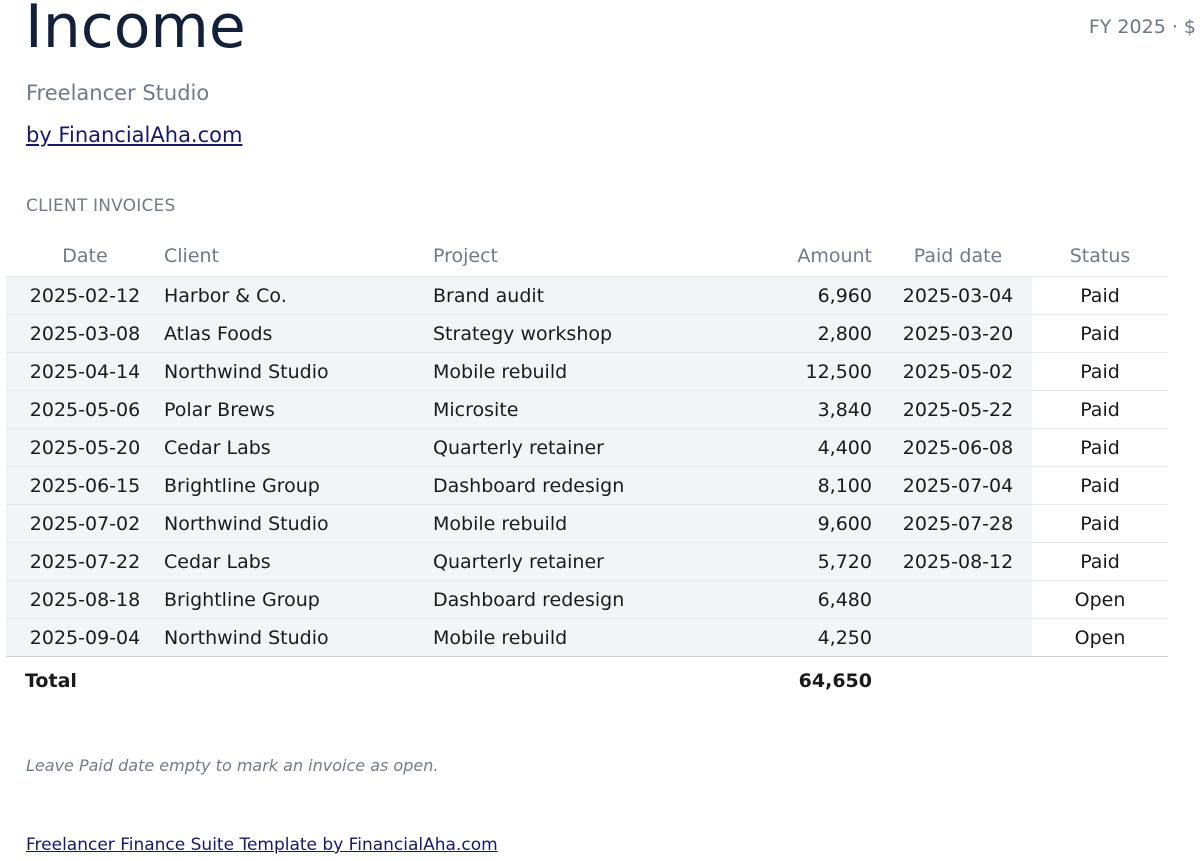  Describe the element at coordinates (135, 31) in the screenshot. I see `page-title: Income` at that location.